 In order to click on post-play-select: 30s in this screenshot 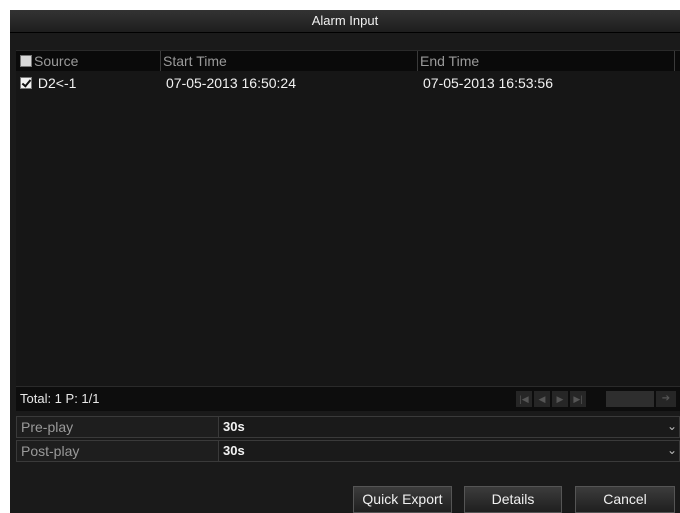, I will do `click(234, 451)`.